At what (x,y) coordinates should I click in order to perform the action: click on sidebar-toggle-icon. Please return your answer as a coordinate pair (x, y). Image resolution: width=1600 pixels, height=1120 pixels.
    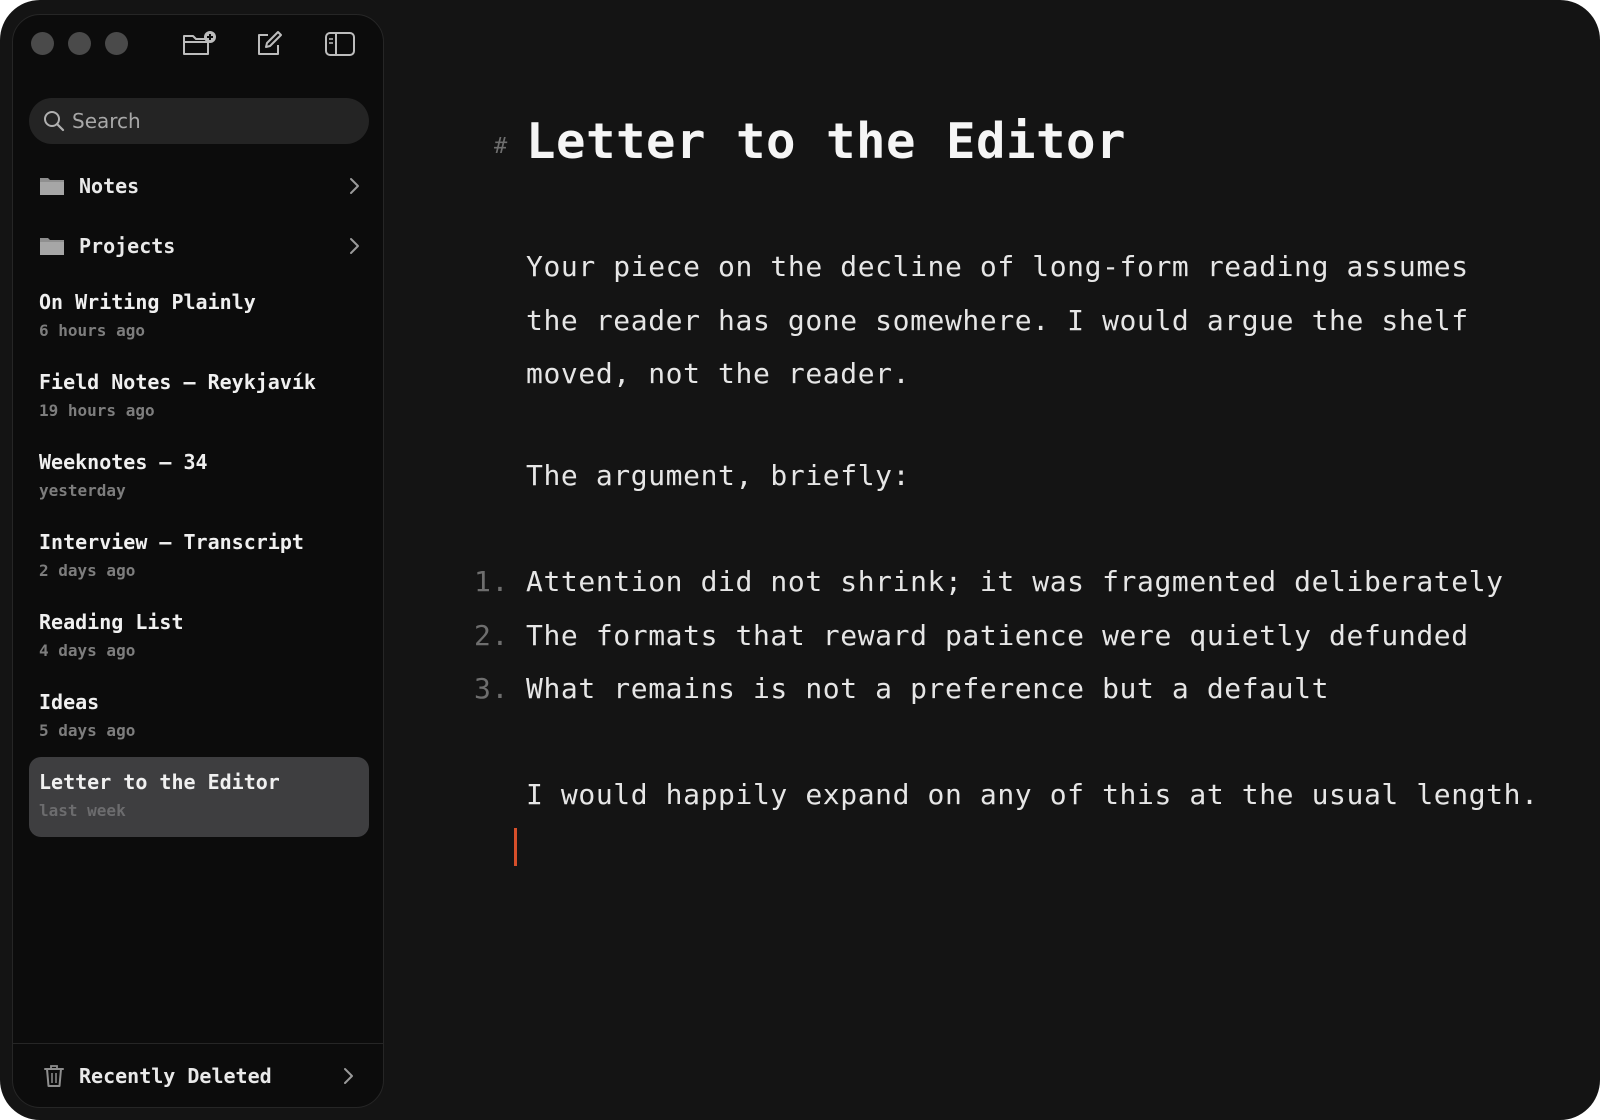
    Looking at the image, I should click on (340, 44).